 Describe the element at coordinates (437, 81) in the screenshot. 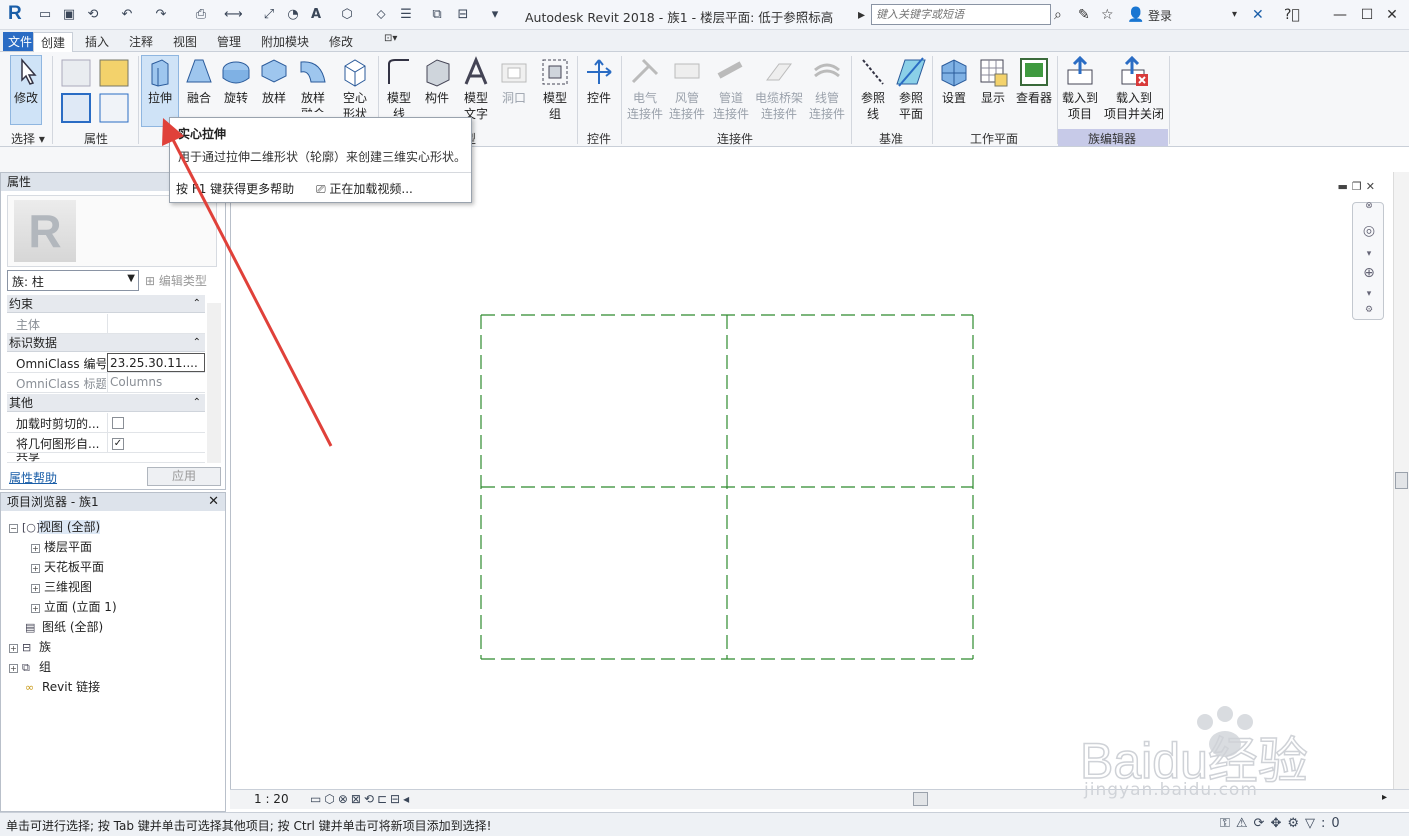

I see `component-button: 构件` at that location.